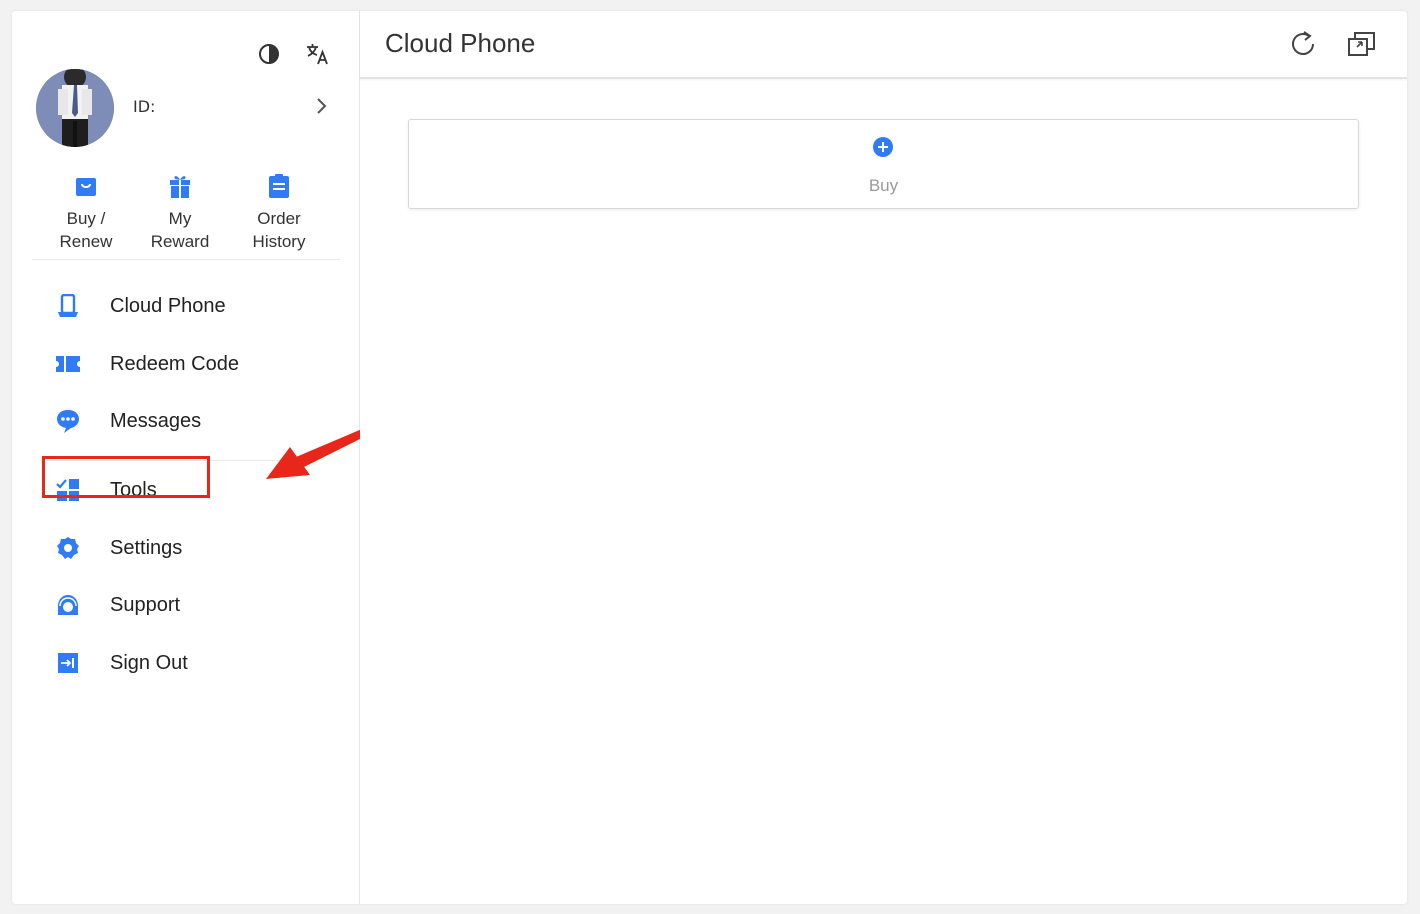  I want to click on buy-label: Buy, so click(883, 185).